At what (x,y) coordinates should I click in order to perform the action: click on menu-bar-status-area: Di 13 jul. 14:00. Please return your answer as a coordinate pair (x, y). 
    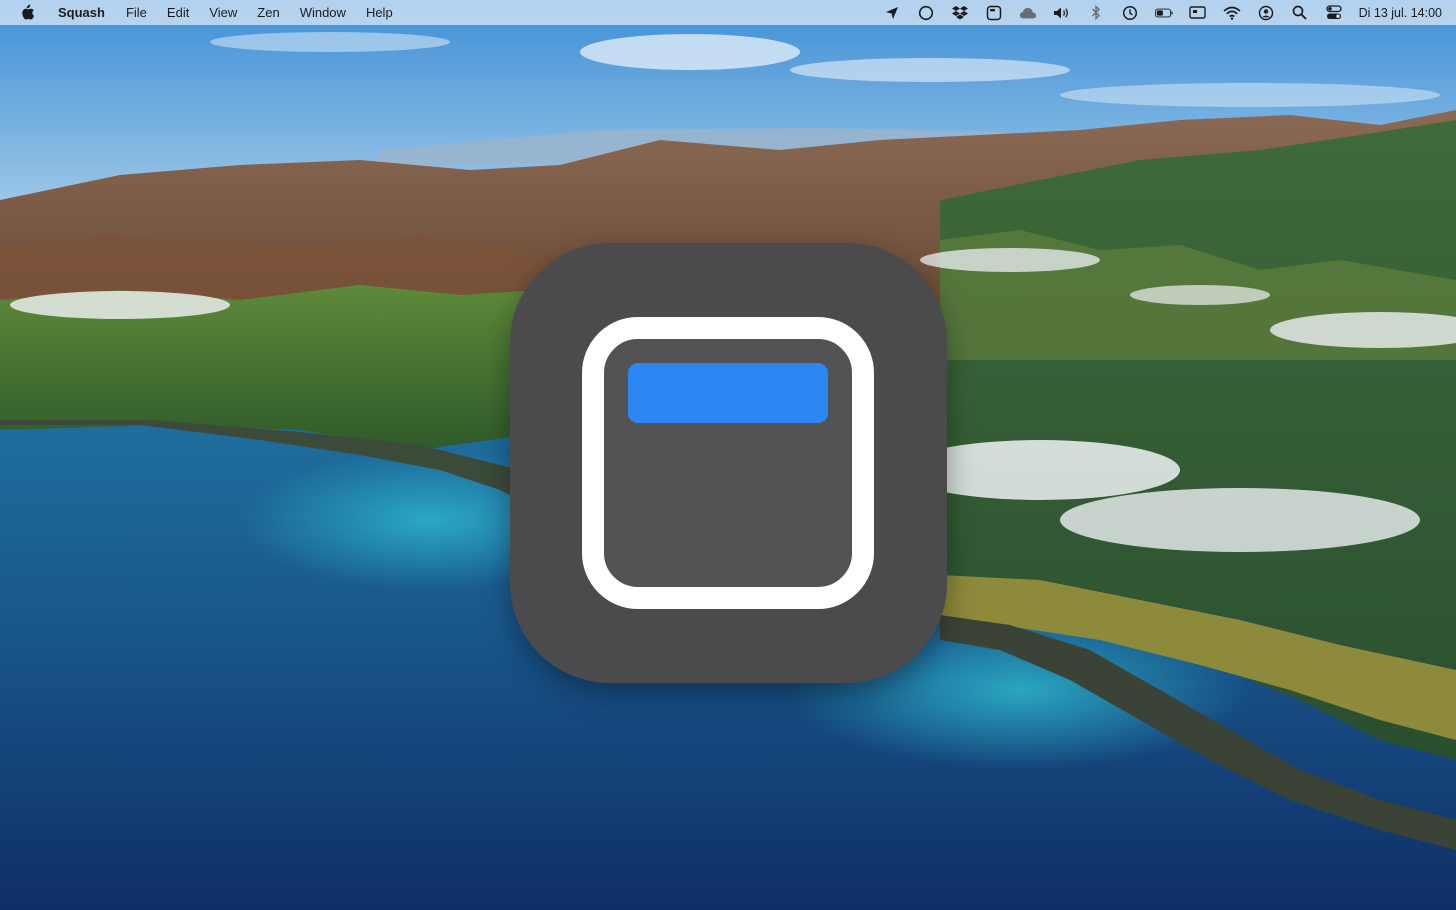
    Looking at the image, I should click on (1154, 12).